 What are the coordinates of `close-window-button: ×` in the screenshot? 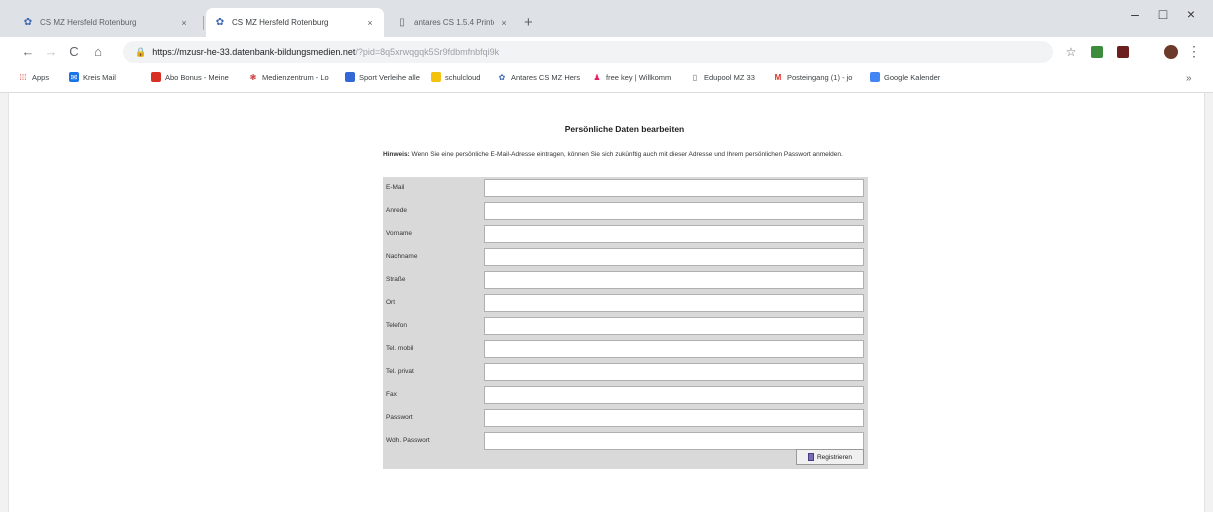 It's located at (1191, 14).